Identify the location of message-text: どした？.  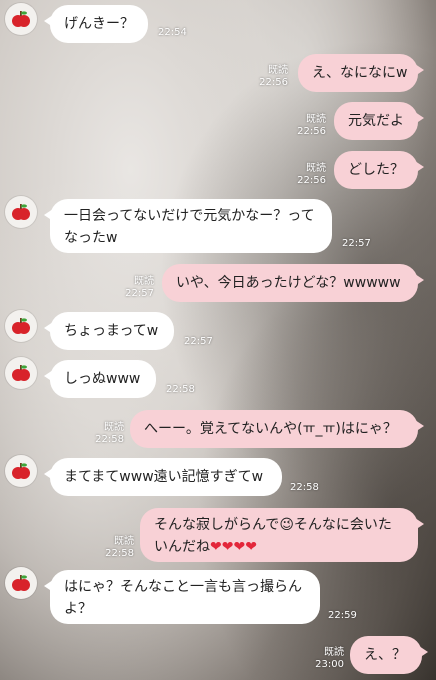
(376, 170).